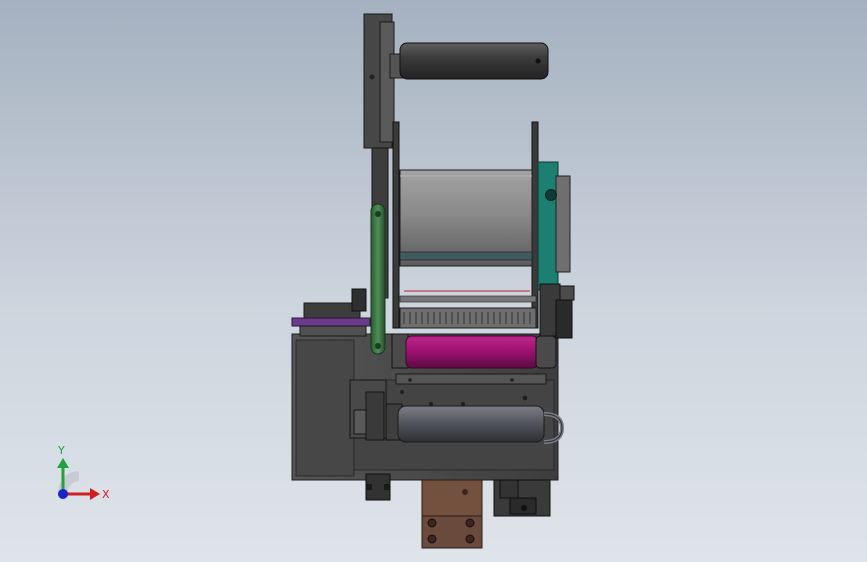 The height and width of the screenshot is (562, 867). I want to click on mounting-block, so click(452, 514).